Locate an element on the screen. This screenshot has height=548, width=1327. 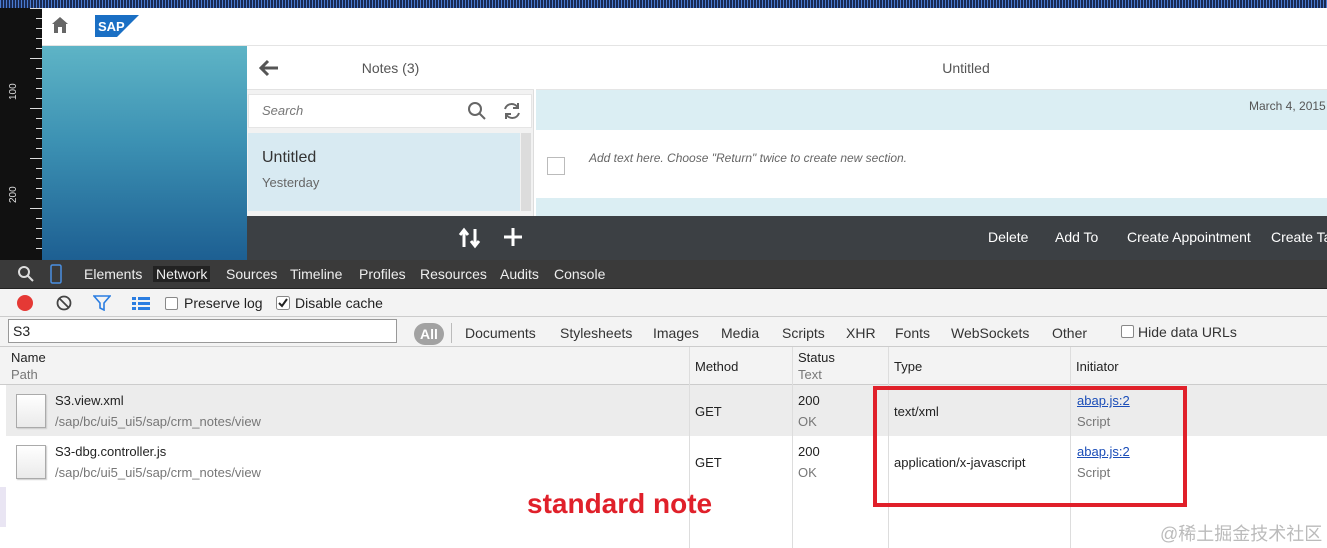
create-appointment-button: Create Appointment is located at coordinates (1189, 237).